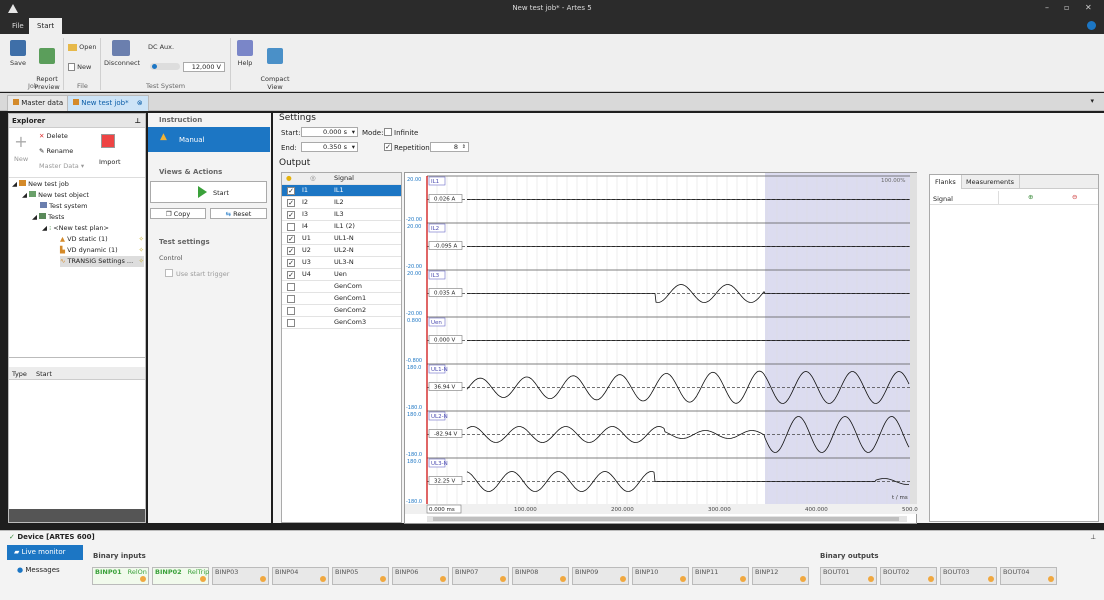 The image size is (1104, 600). Describe the element at coordinates (780, 576) in the screenshot. I see `binary-input: BINP12` at that location.